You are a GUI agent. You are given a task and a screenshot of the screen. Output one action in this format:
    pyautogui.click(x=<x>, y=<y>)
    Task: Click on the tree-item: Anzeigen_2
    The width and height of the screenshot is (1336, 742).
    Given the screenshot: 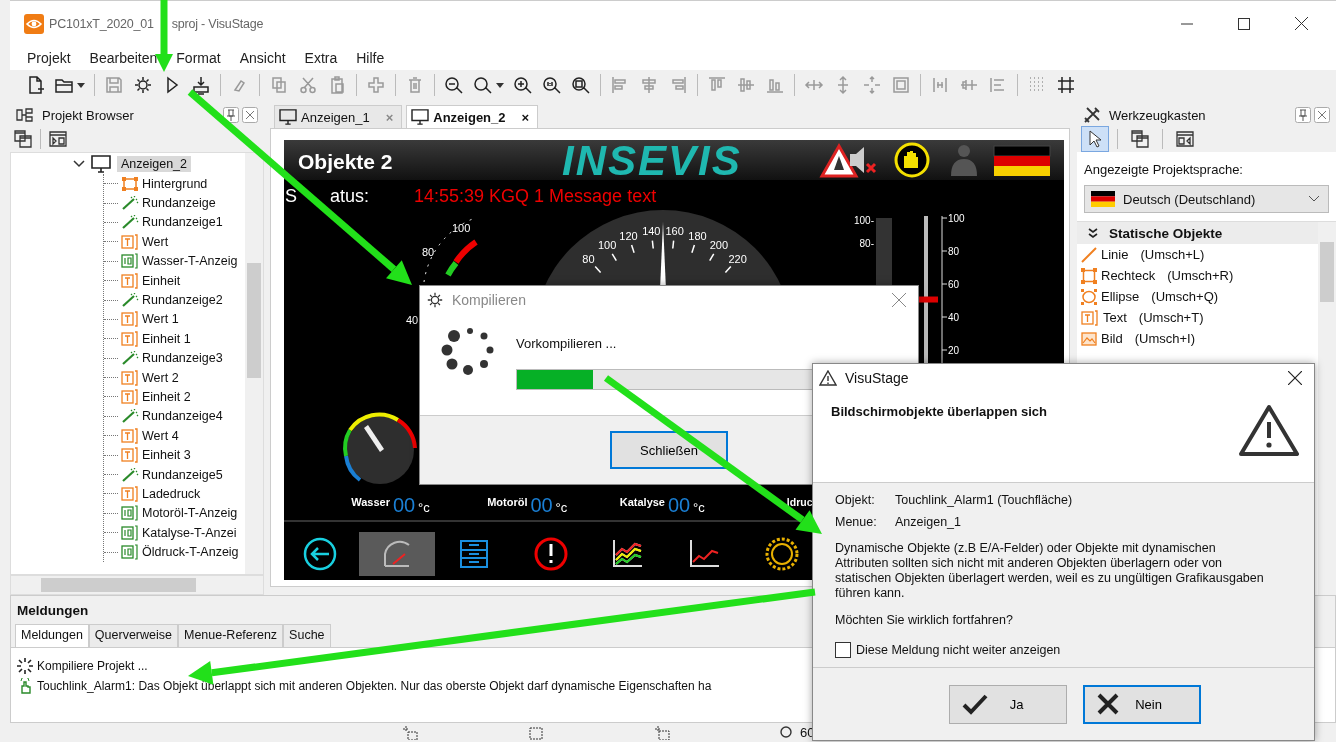 What is the action you would take?
    pyautogui.click(x=154, y=164)
    